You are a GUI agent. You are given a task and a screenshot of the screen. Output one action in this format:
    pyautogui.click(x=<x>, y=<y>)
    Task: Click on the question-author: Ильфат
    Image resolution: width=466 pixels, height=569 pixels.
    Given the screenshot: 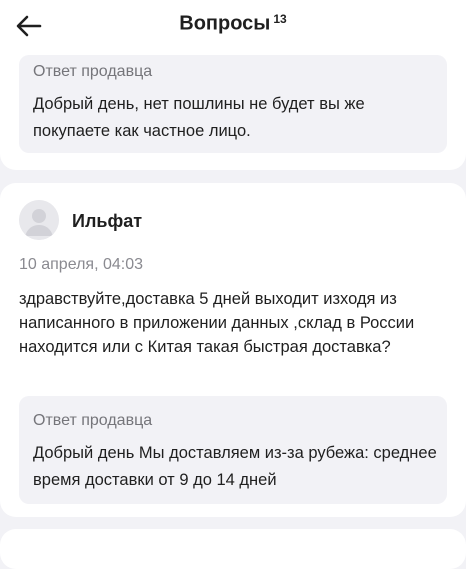 What is the action you would take?
    pyautogui.click(x=107, y=221)
    